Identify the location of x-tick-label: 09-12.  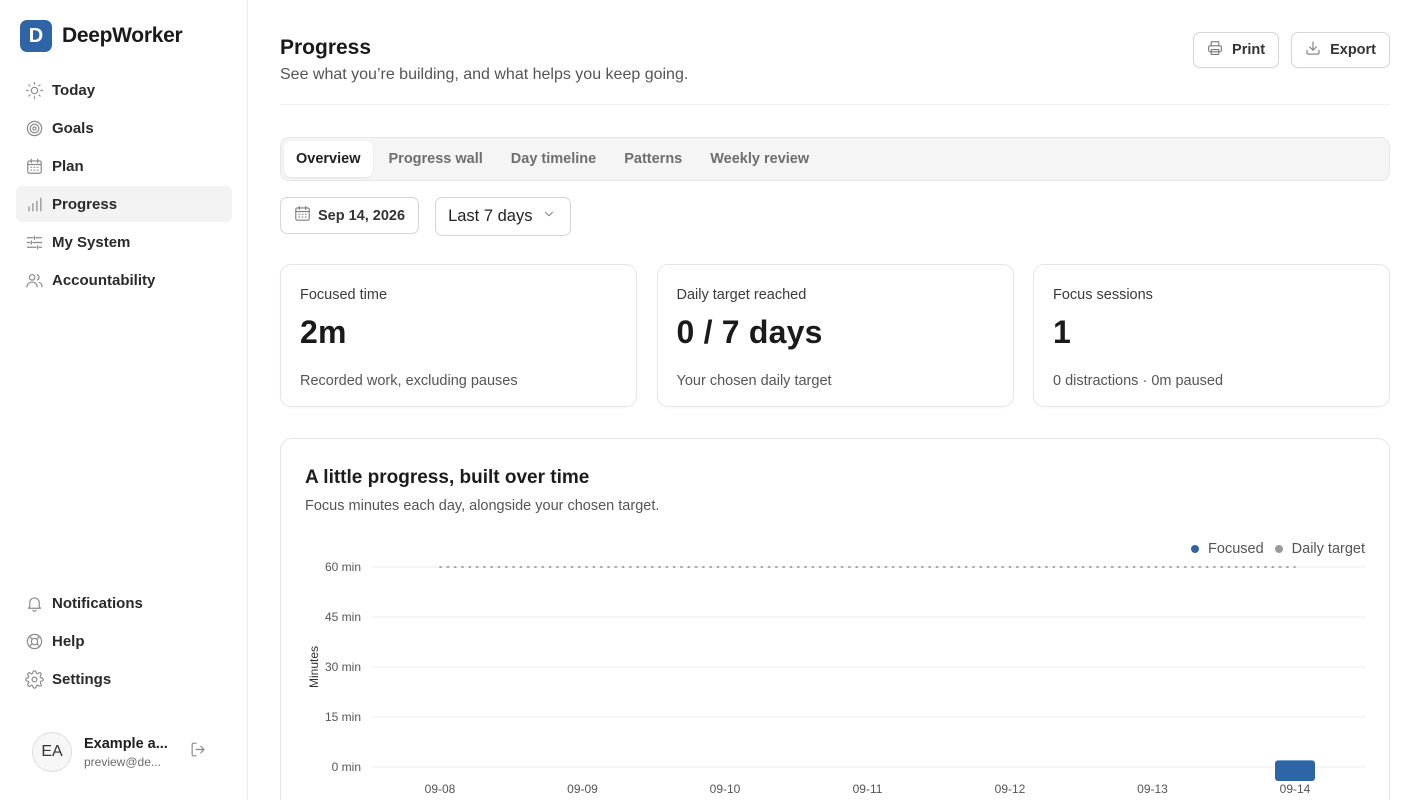
(1010, 789).